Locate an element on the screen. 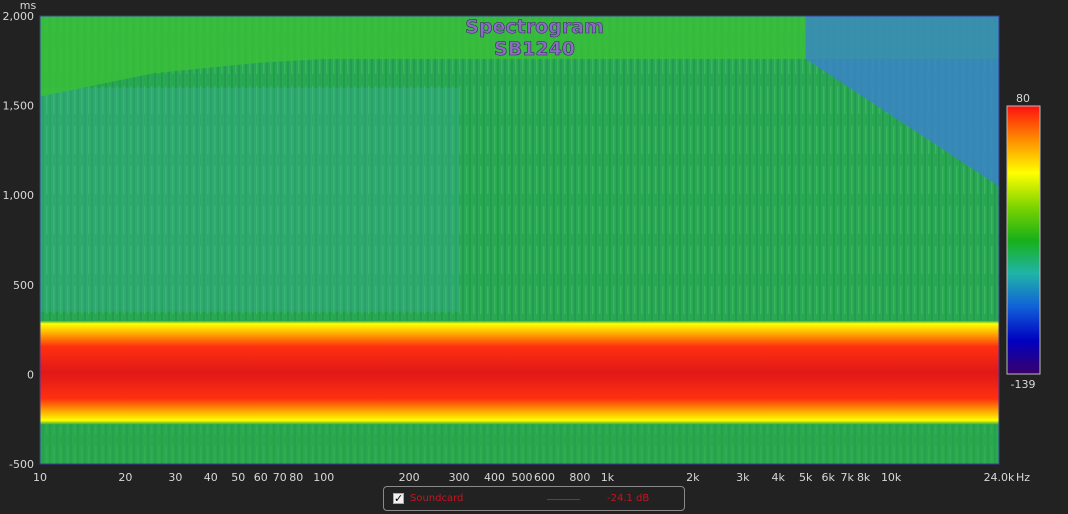 The width and height of the screenshot is (1068, 514). y-tick-label: 0 is located at coordinates (30, 374).